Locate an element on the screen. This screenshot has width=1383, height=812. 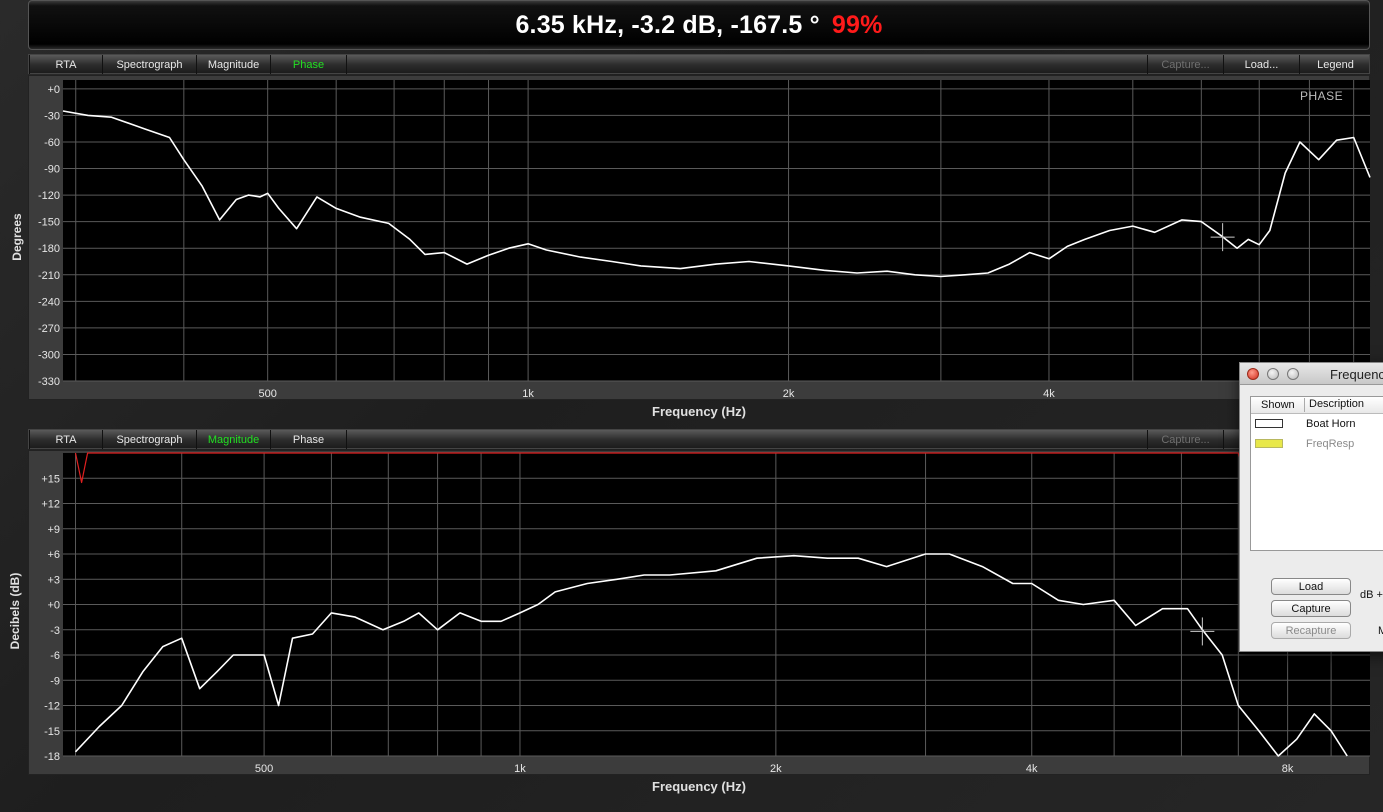
dialog-load-button: Load is located at coordinates (1311, 586).